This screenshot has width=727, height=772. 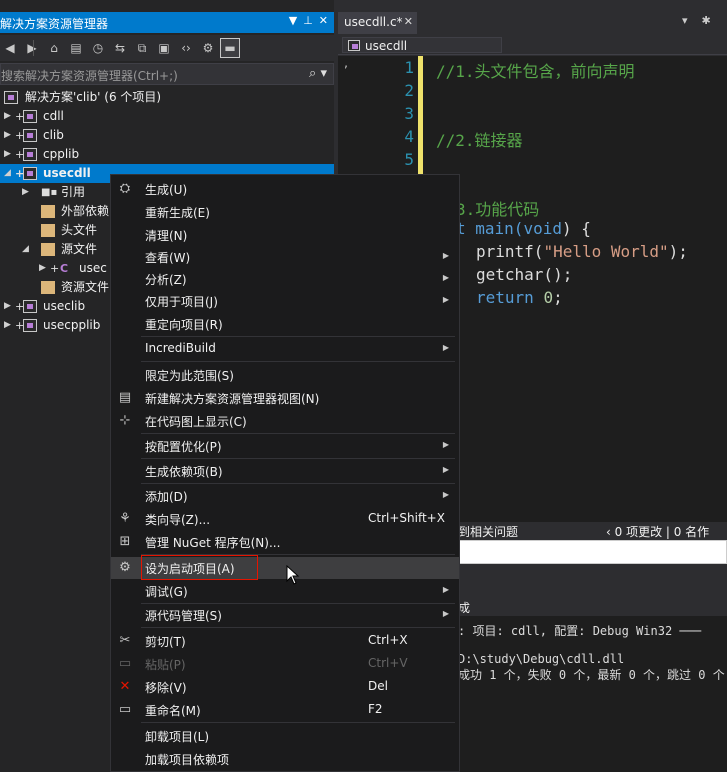 I want to click on dropdown-arrow-icon: ▼, so click(x=293, y=20).